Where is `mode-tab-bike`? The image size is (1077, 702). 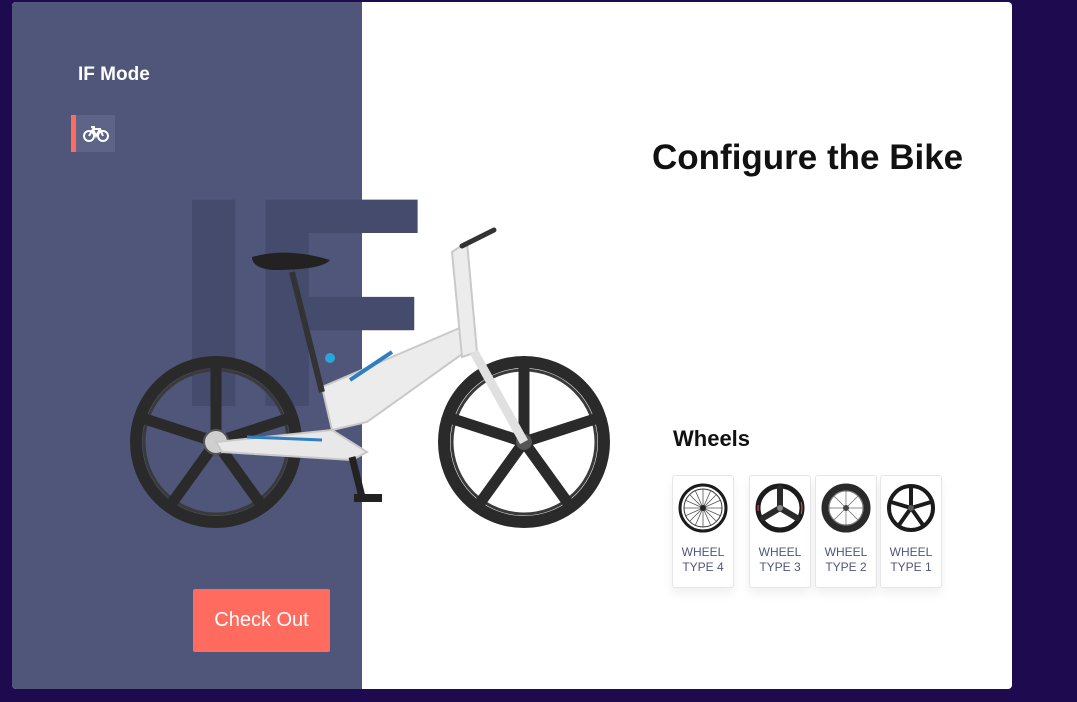 mode-tab-bike is located at coordinates (93, 133).